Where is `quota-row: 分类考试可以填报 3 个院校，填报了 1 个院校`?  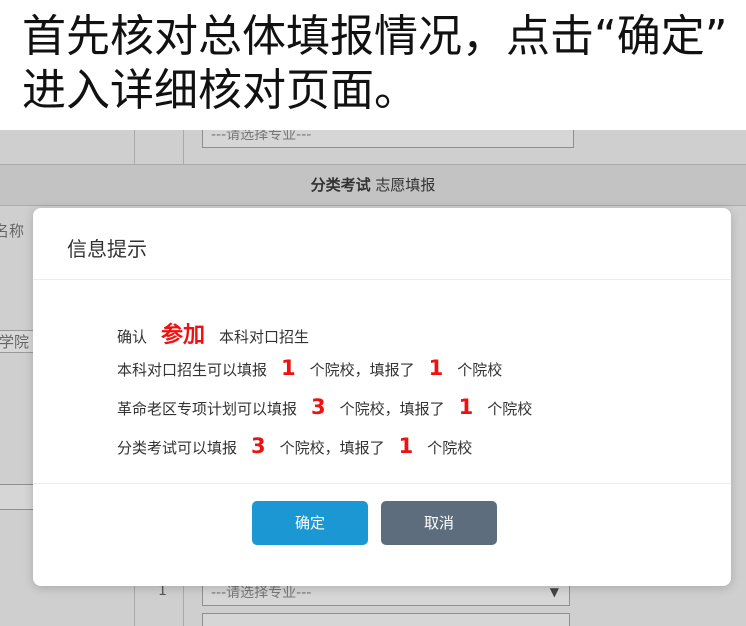 quota-row: 分类考试可以填报 3 个院校，填报了 1 个院校 is located at coordinates (294, 446).